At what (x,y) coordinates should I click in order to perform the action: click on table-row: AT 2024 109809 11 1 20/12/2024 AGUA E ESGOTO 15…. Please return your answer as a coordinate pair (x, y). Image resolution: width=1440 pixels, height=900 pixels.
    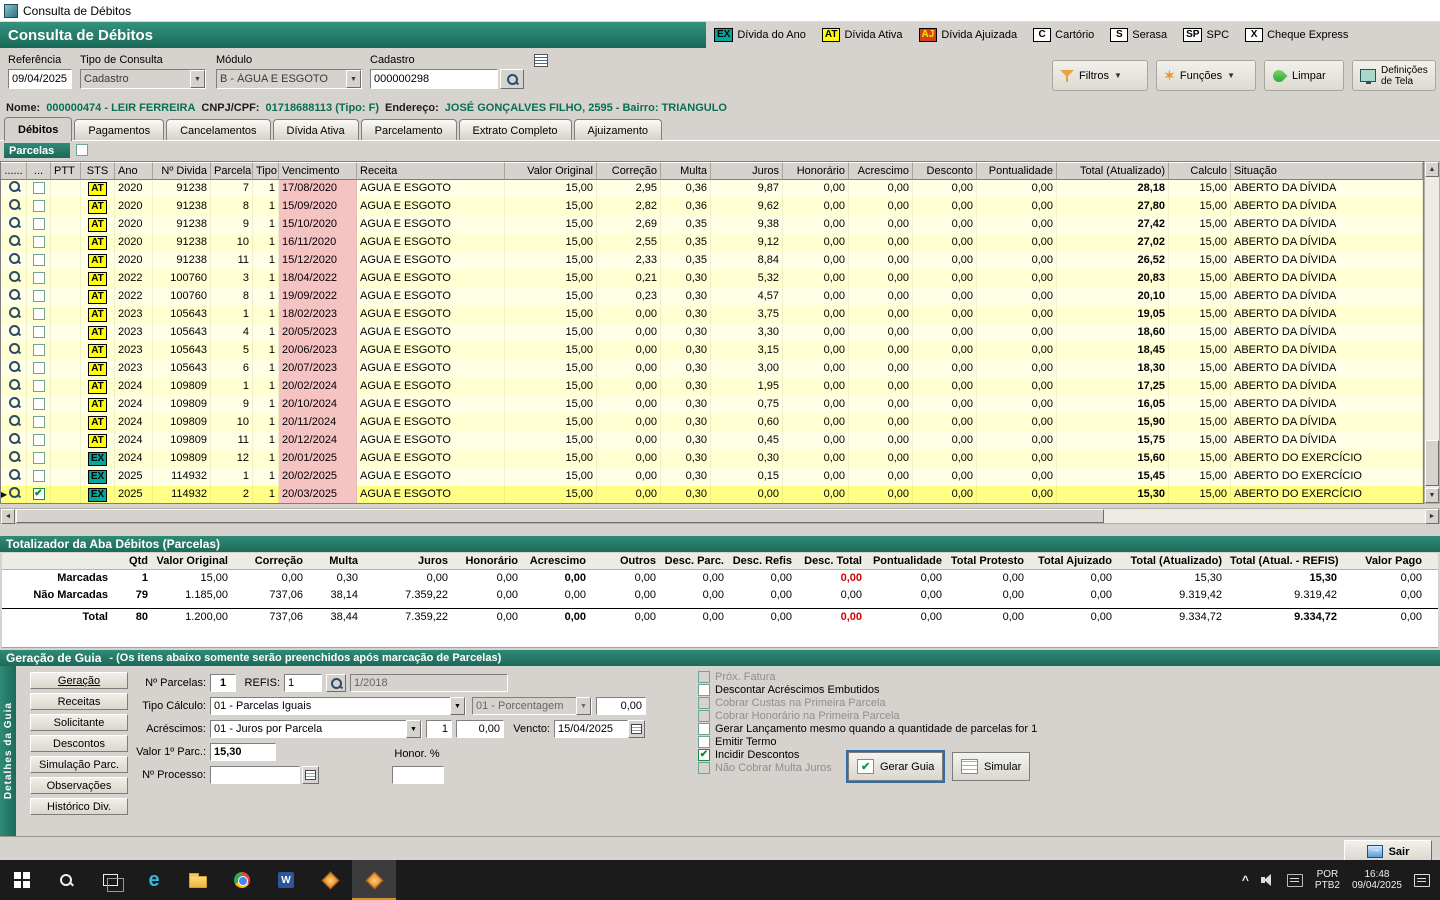
    Looking at the image, I should click on (712, 441).